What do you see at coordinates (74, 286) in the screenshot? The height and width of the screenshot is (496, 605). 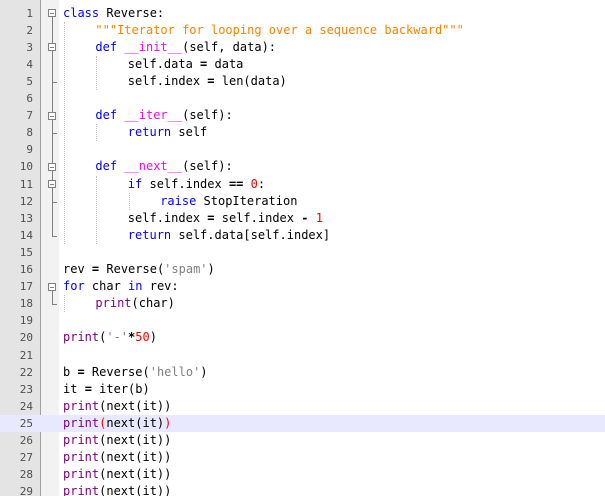 I see `code-token: for` at bounding box center [74, 286].